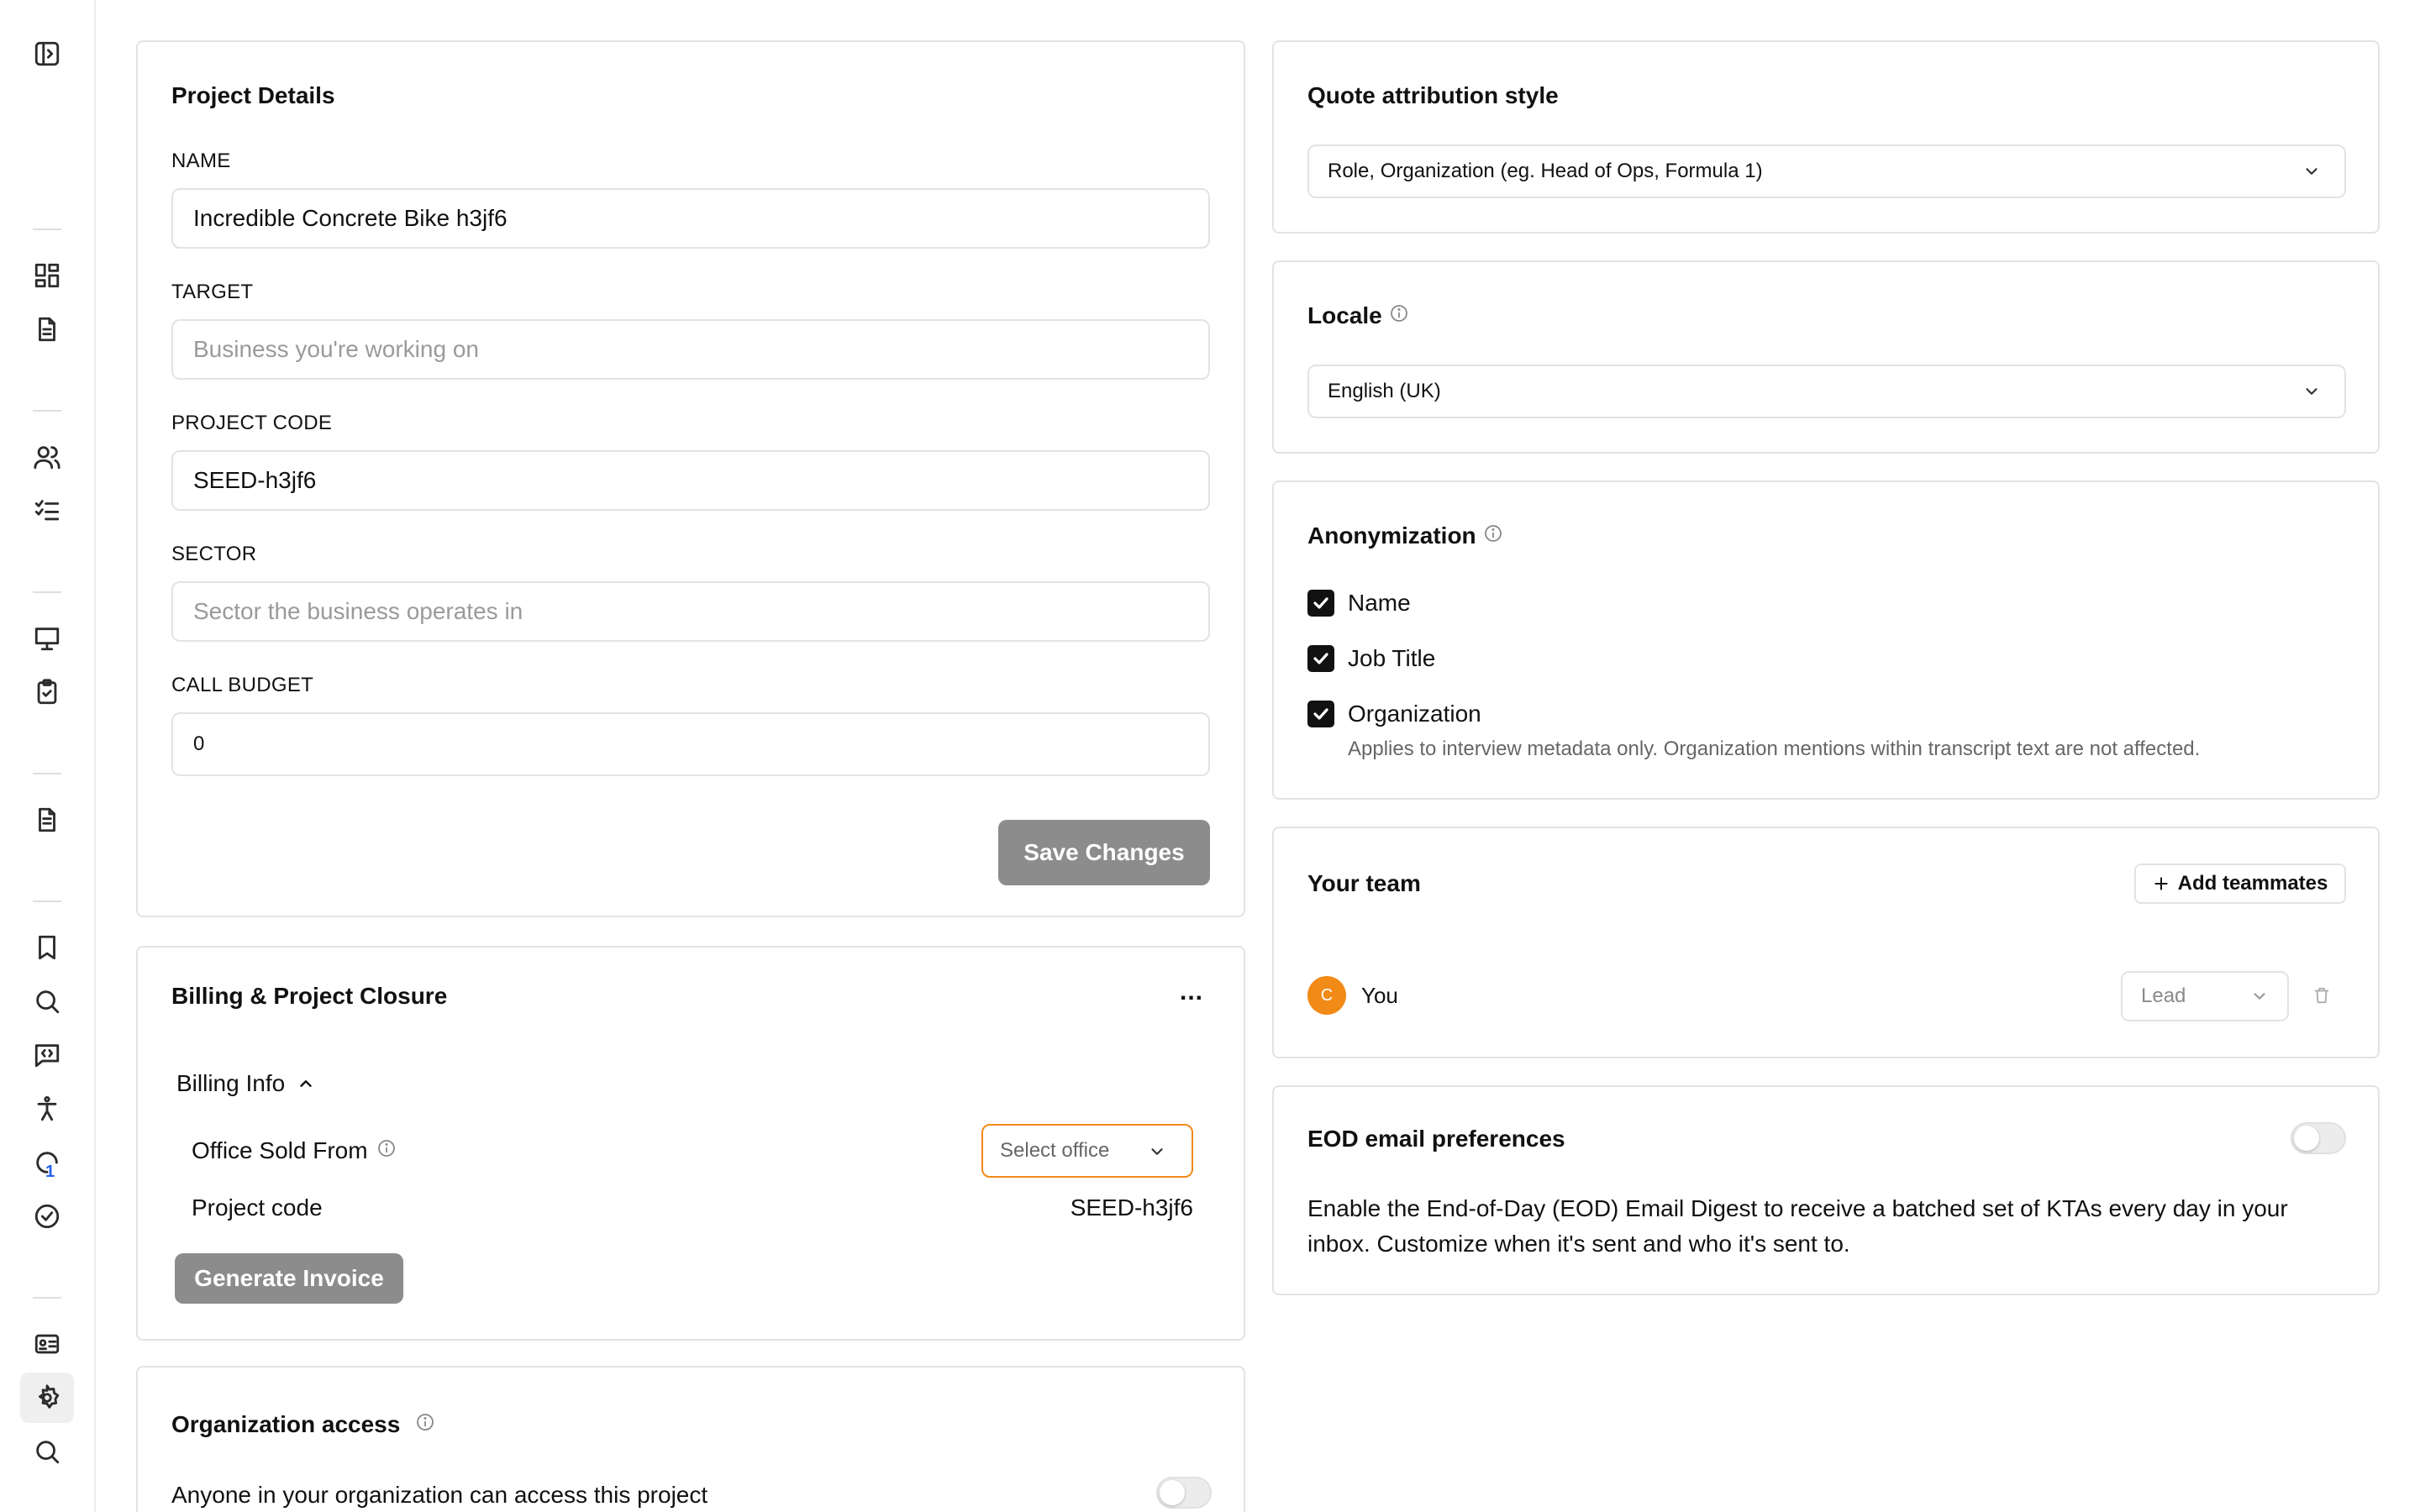 The height and width of the screenshot is (1512, 2420). Describe the element at coordinates (47, 1216) in the screenshot. I see `check-circle-icon` at that location.